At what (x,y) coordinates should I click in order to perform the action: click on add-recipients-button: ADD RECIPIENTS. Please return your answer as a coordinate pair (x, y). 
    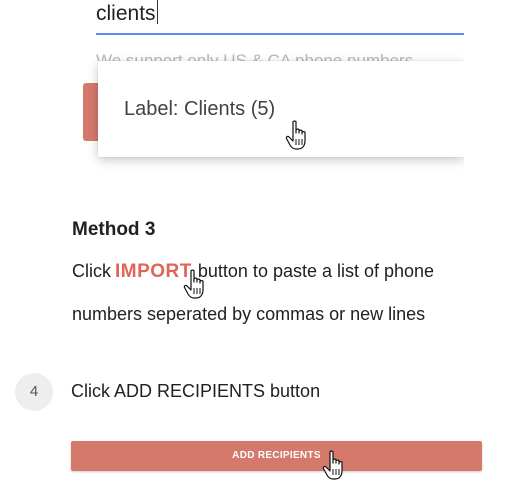
    Looking at the image, I should click on (276, 456).